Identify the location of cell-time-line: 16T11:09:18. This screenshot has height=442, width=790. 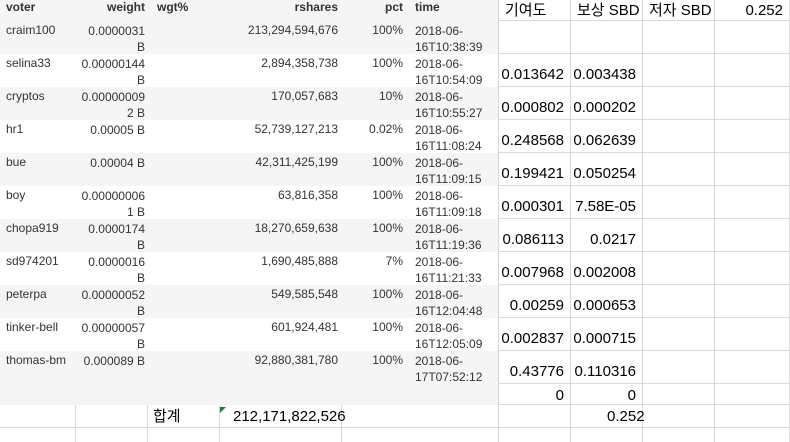
(448, 212).